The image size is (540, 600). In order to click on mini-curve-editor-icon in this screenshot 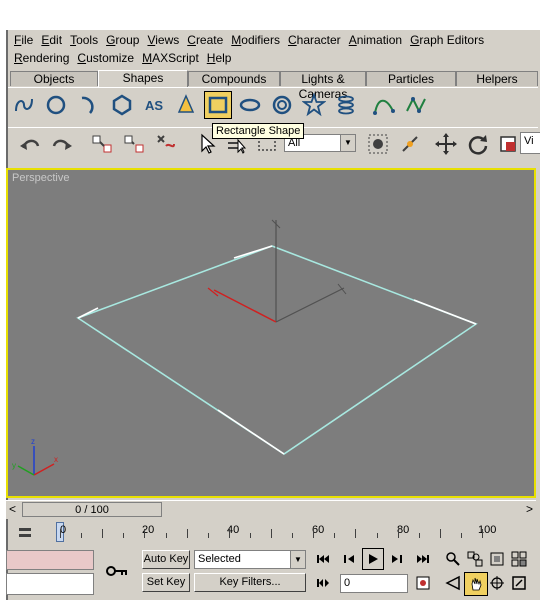, I will do `click(25, 533)`.